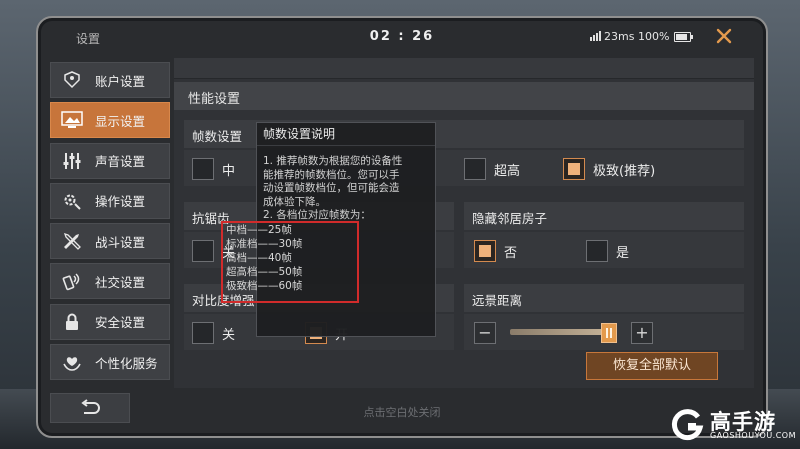 This screenshot has width=800, height=449. What do you see at coordinates (203, 333) in the screenshot?
I see `contrast-off-checkbox` at bounding box center [203, 333].